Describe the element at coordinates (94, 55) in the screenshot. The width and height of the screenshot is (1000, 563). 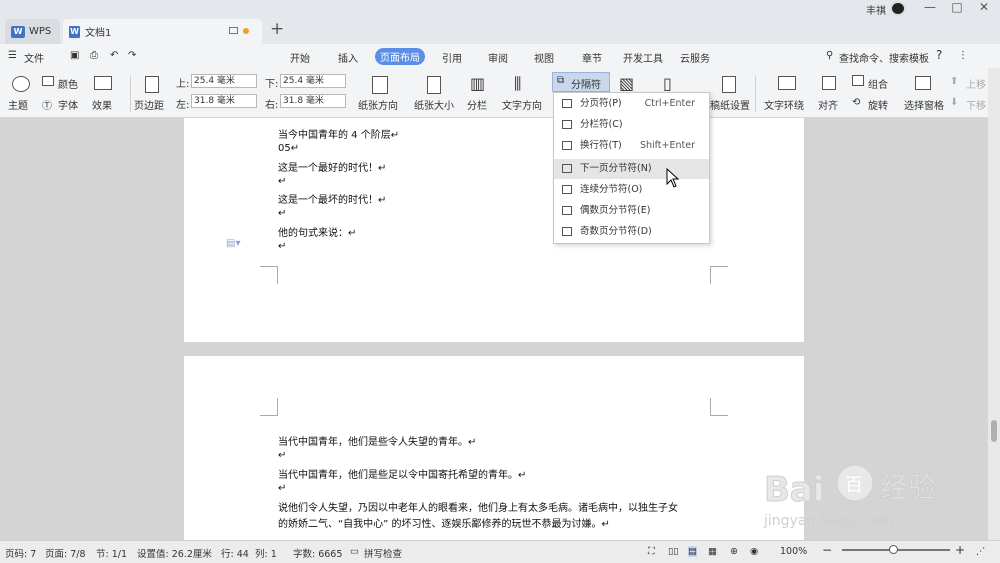
I see `print-icon: ⎙` at that location.